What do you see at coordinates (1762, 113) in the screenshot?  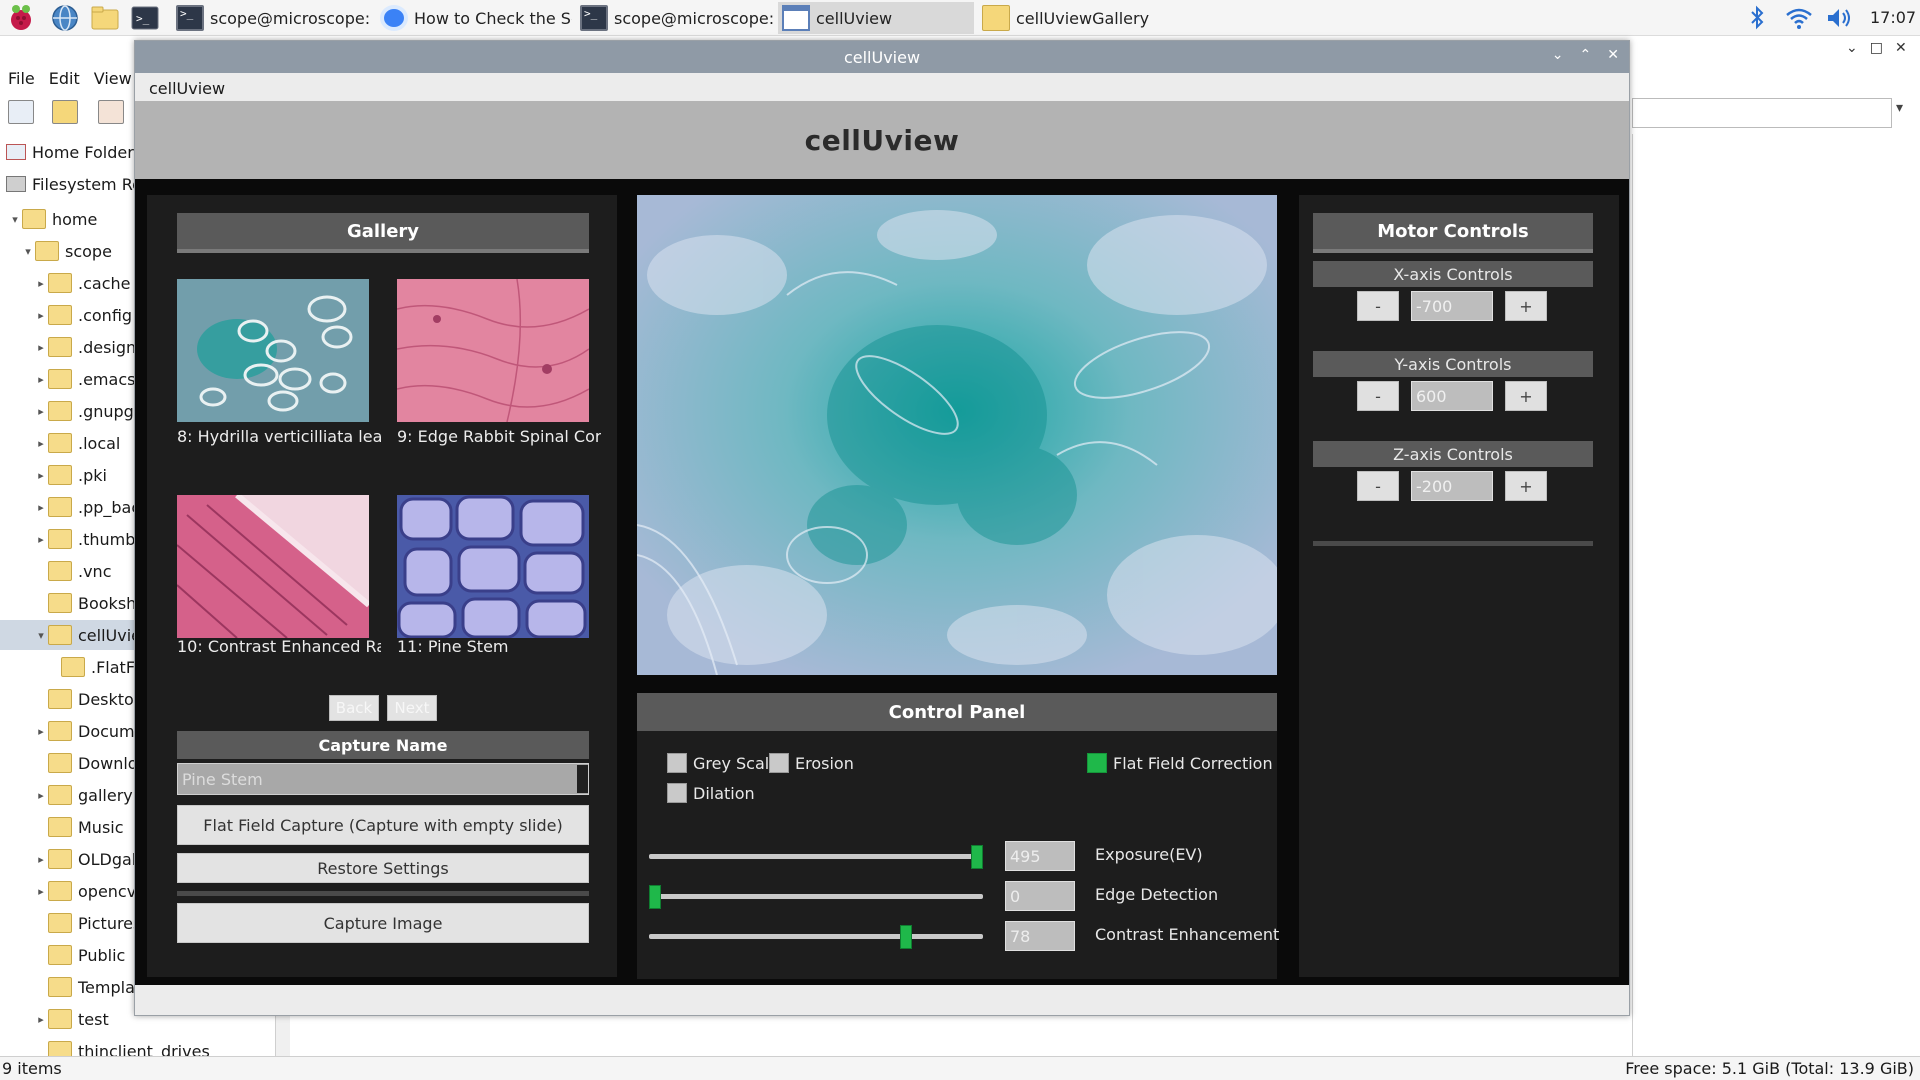 I see `path-bar` at bounding box center [1762, 113].